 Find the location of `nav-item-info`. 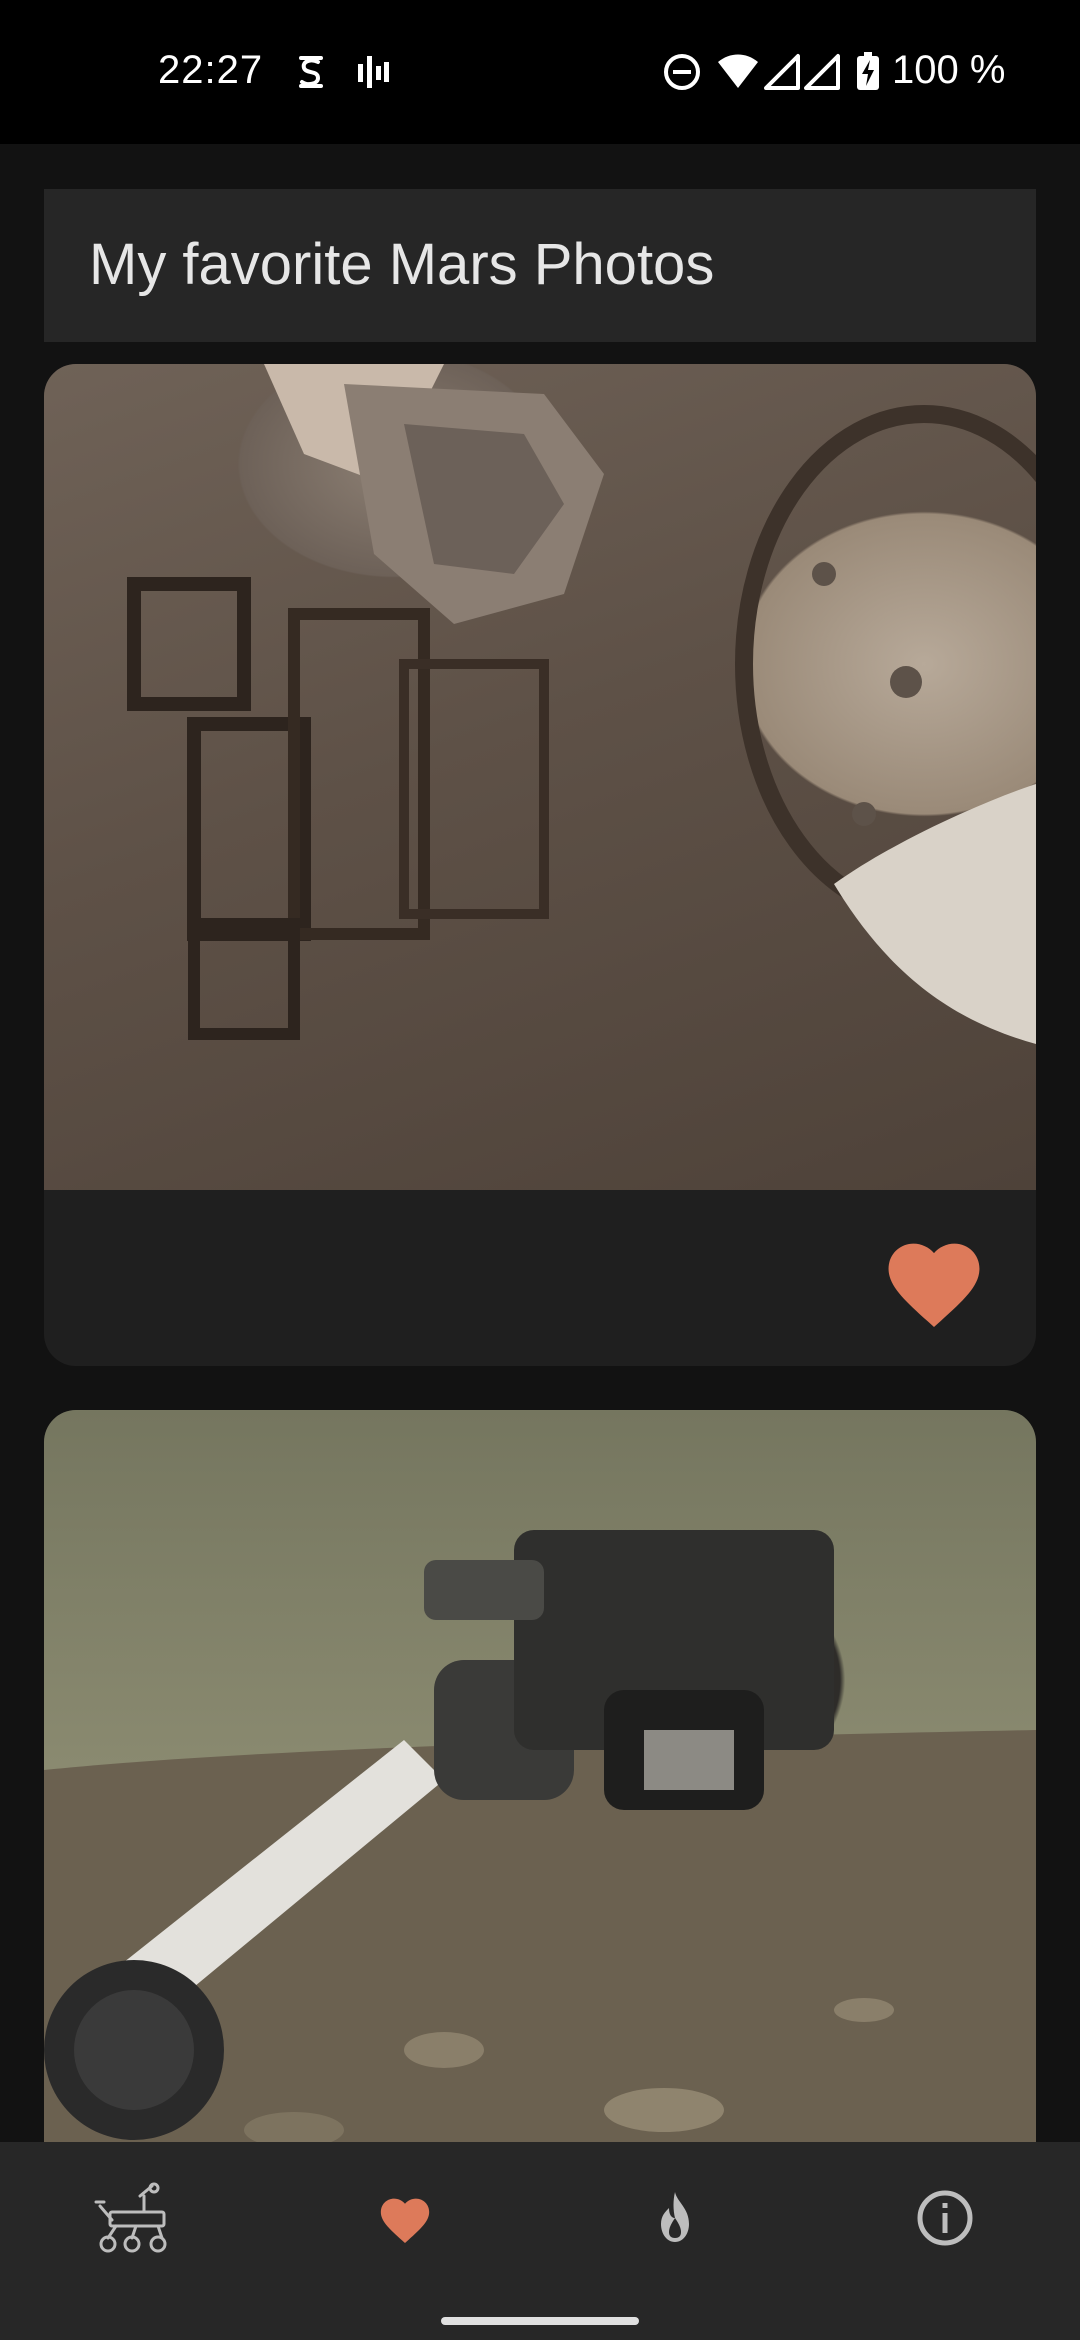

nav-item-info is located at coordinates (945, 2220).